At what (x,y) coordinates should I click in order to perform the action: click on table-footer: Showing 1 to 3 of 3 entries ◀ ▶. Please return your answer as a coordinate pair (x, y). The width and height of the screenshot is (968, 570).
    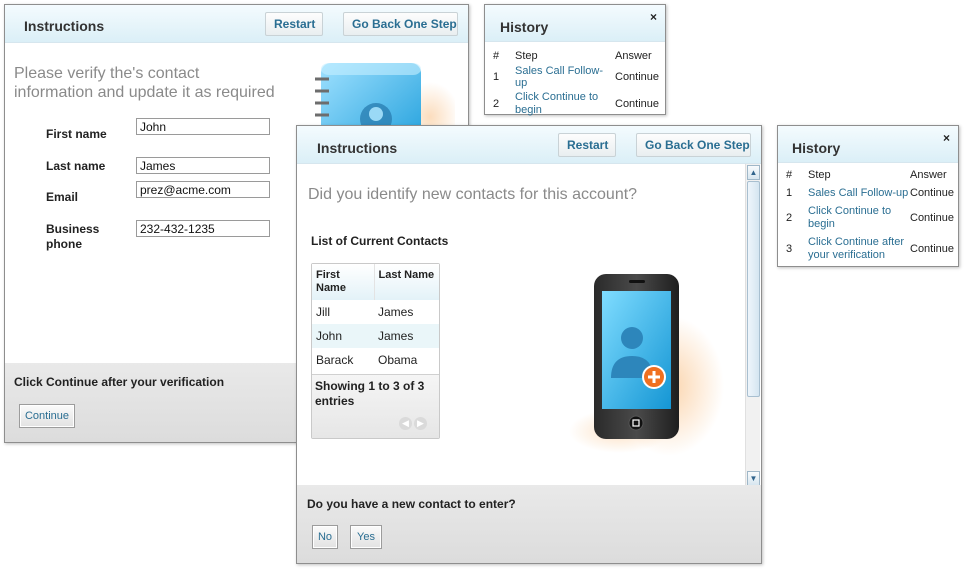
    Looking at the image, I should click on (375, 406).